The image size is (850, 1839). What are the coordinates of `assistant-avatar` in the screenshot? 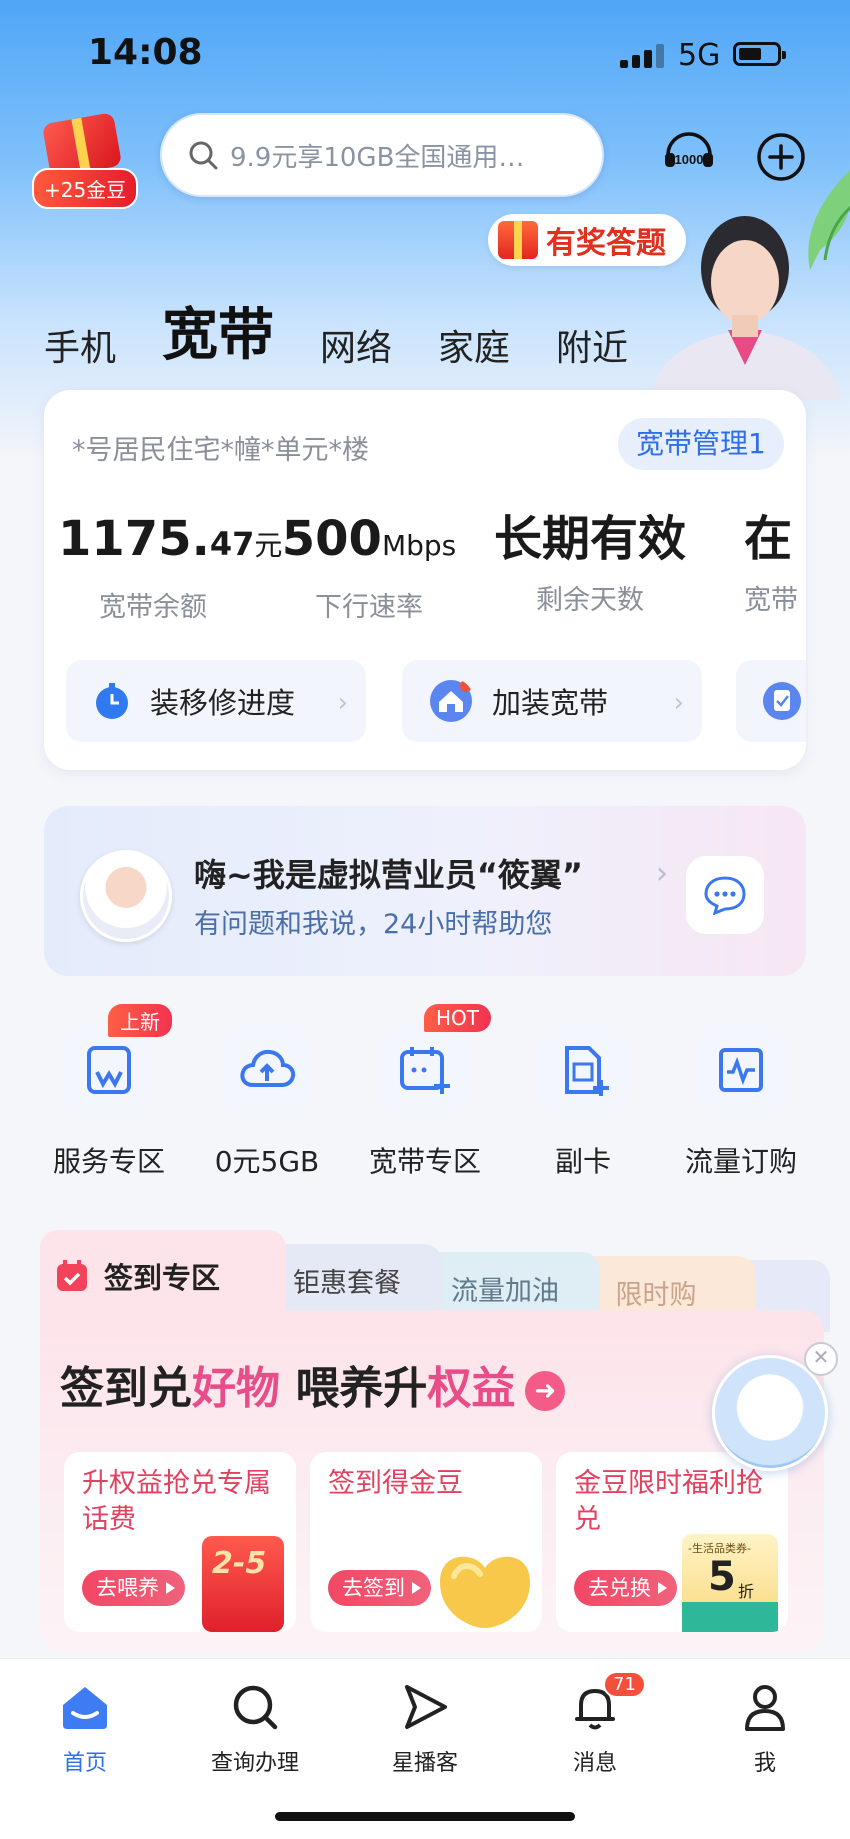 It's located at (126, 896).